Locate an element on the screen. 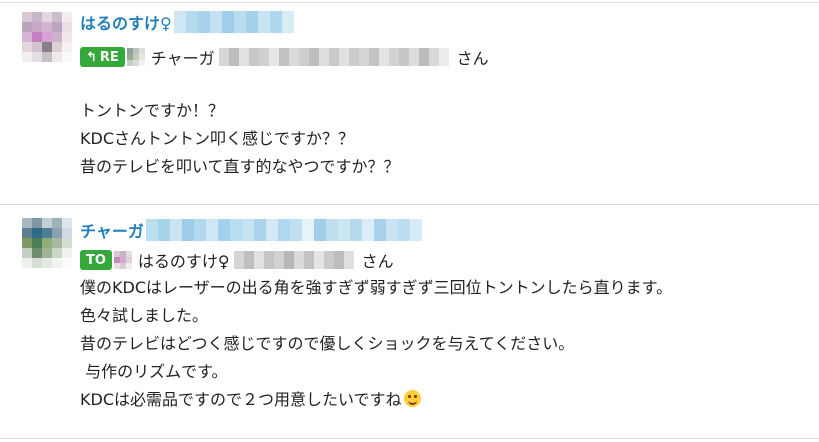 Image resolution: width=819 pixels, height=442 pixels. message-line: トントンですか！？ is located at coordinates (152, 110).